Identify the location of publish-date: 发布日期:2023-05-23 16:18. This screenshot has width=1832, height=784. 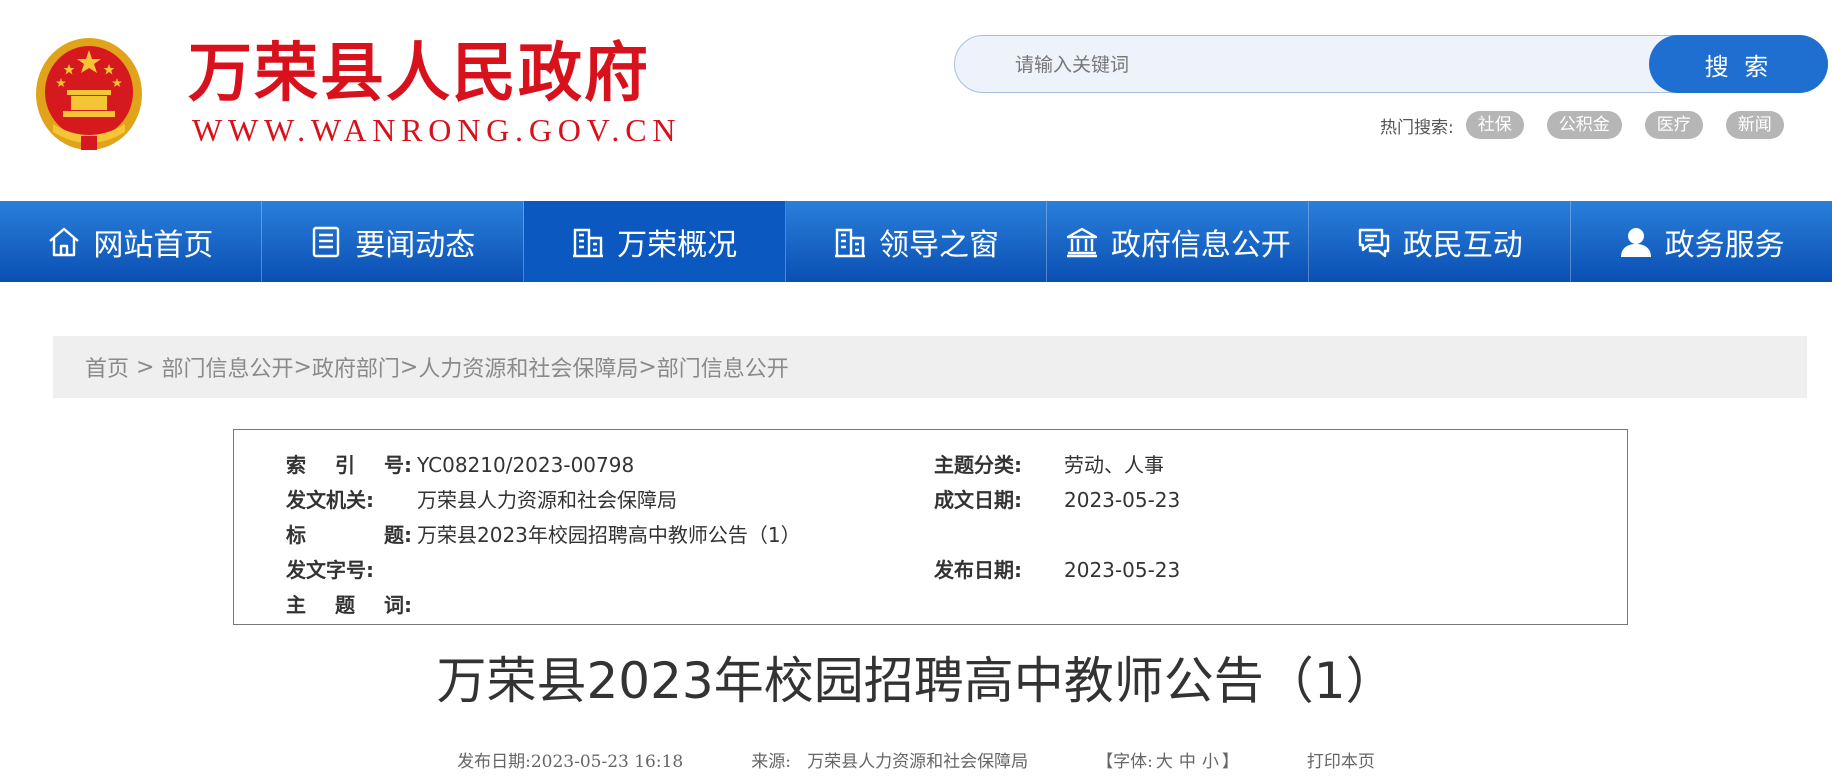
(570, 761).